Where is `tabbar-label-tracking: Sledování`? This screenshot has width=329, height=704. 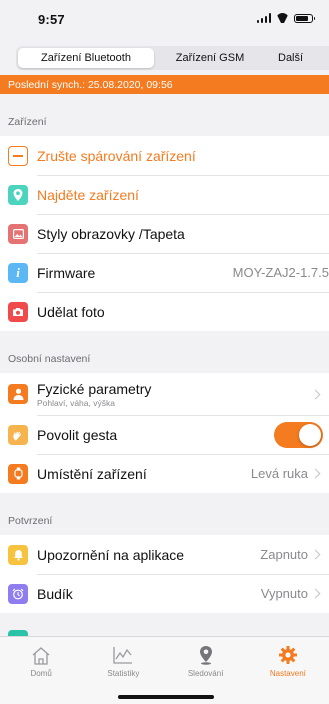 tabbar-label-tracking: Sledování is located at coordinates (205, 673).